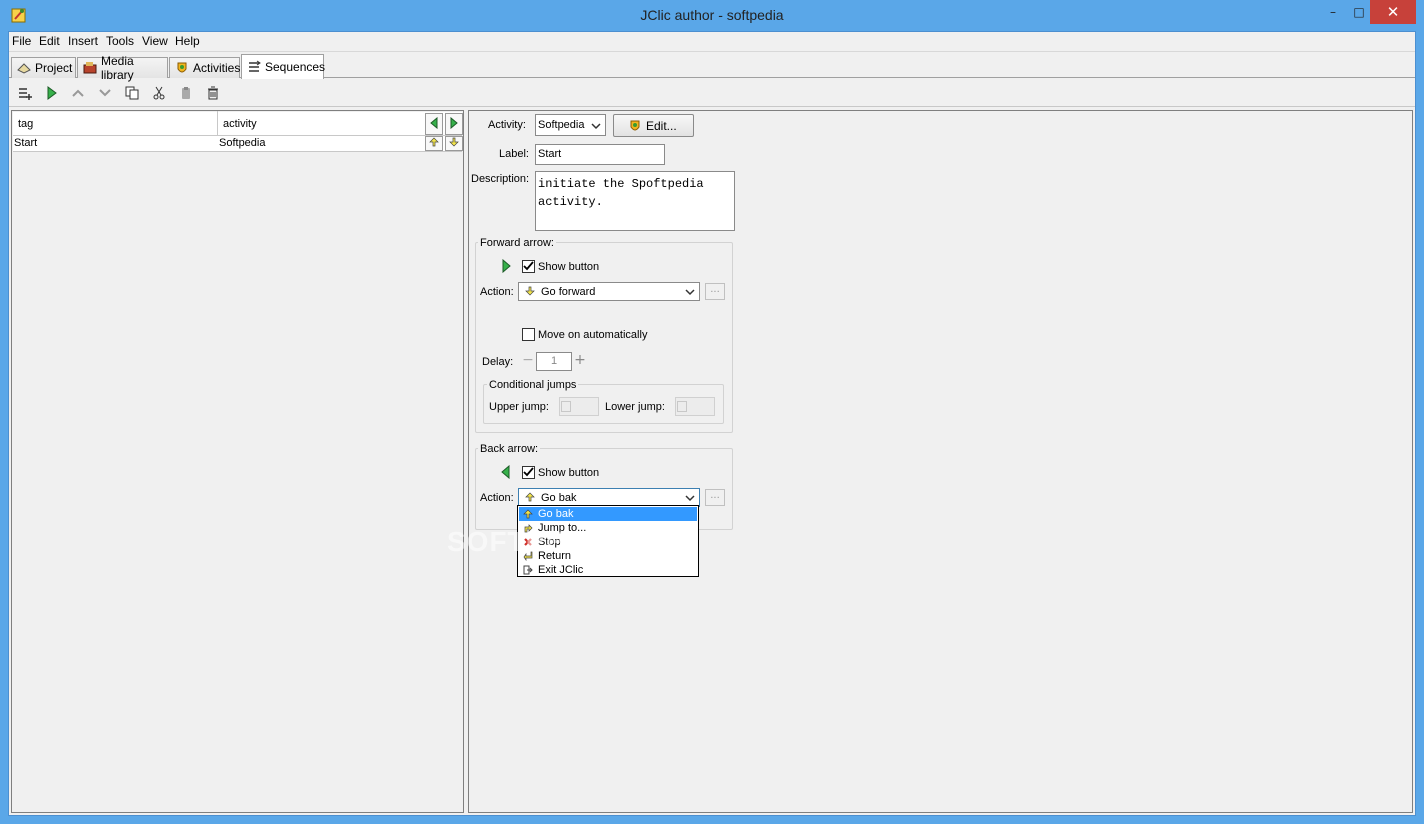  I want to click on delete-icon, so click(213, 94).